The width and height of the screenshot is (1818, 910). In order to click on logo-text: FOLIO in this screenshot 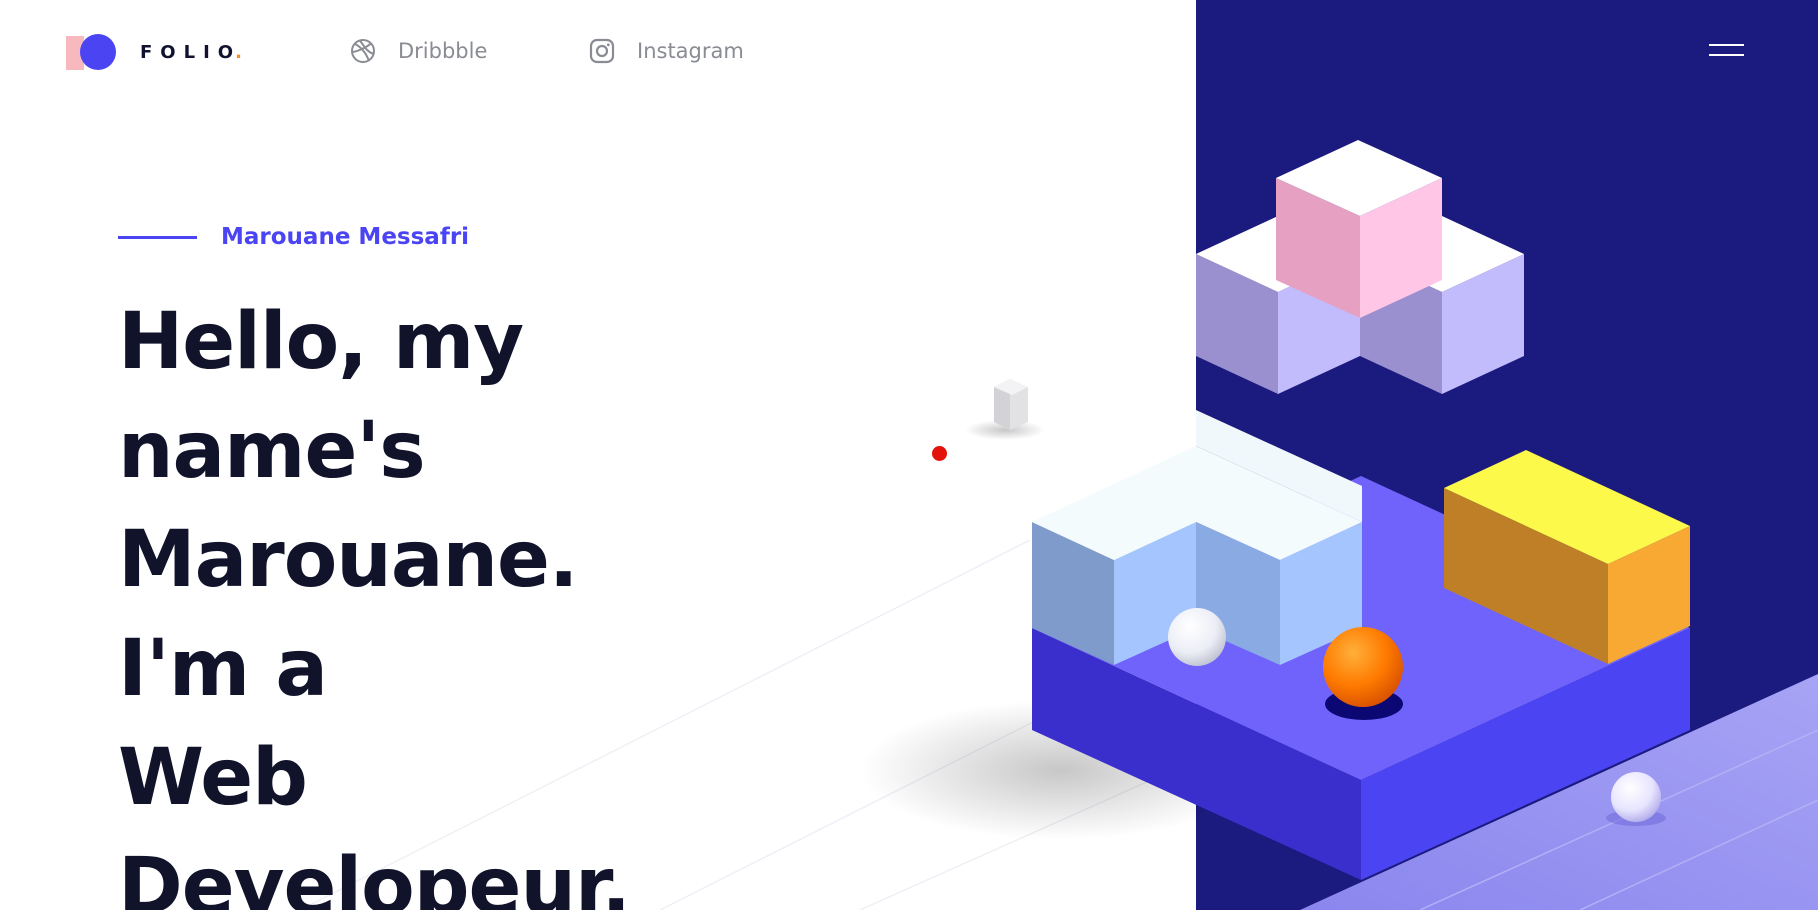, I will do `click(191, 52)`.